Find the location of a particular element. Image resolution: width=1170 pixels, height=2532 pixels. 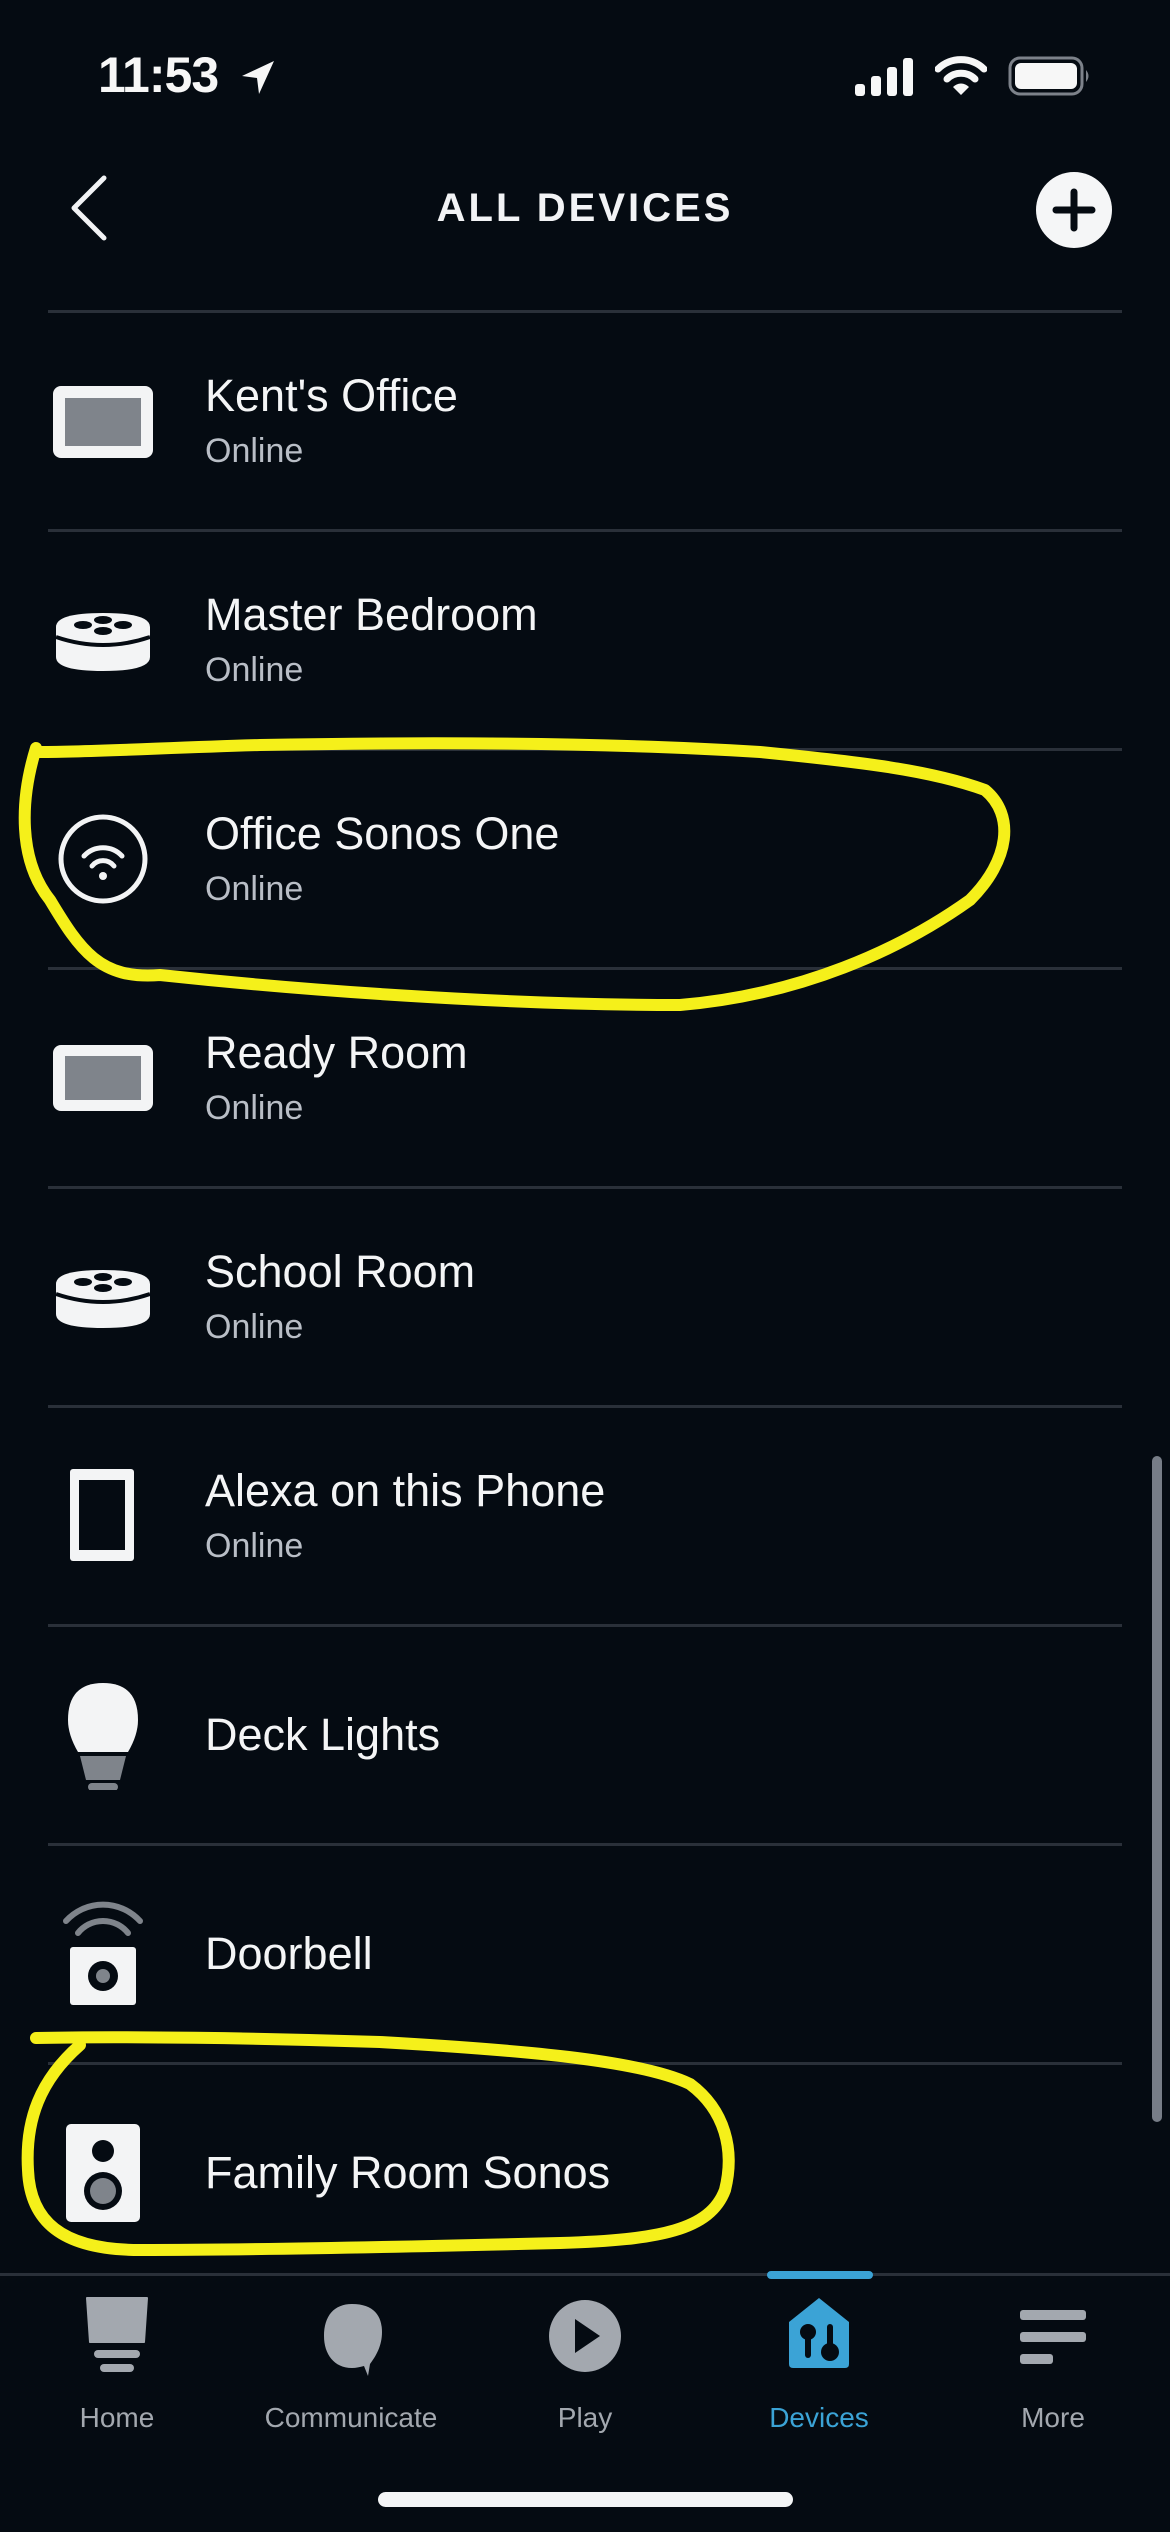

status-bar: 11:53 is located at coordinates (585, 75).